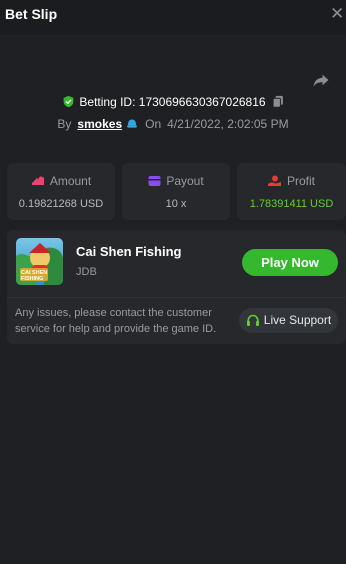 This screenshot has width=346, height=564. I want to click on on-label: On, so click(153, 124).